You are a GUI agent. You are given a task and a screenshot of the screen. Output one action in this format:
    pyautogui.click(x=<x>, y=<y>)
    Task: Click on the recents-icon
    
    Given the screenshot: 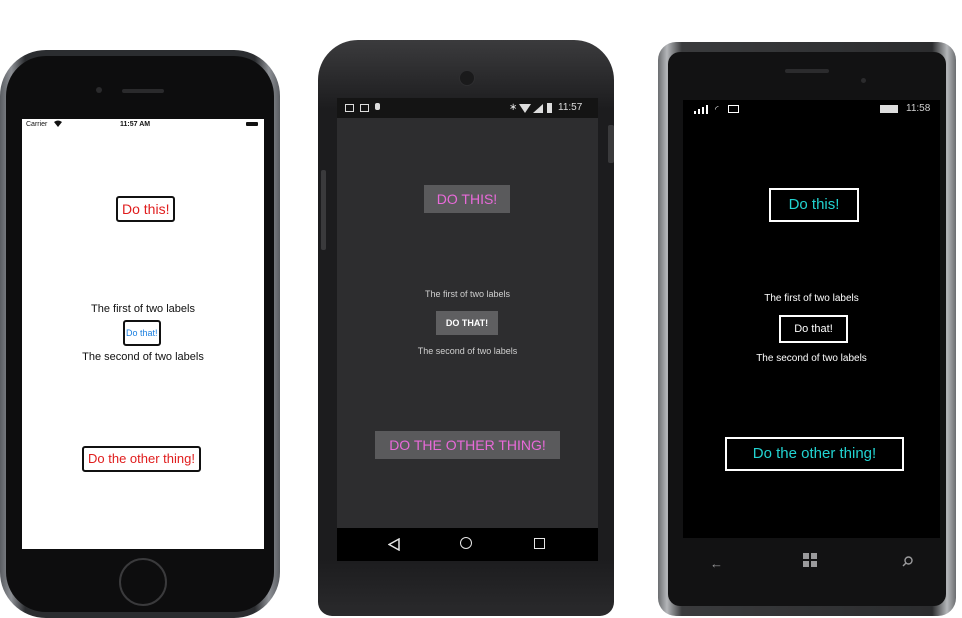 What is the action you would take?
    pyautogui.click(x=539, y=543)
    